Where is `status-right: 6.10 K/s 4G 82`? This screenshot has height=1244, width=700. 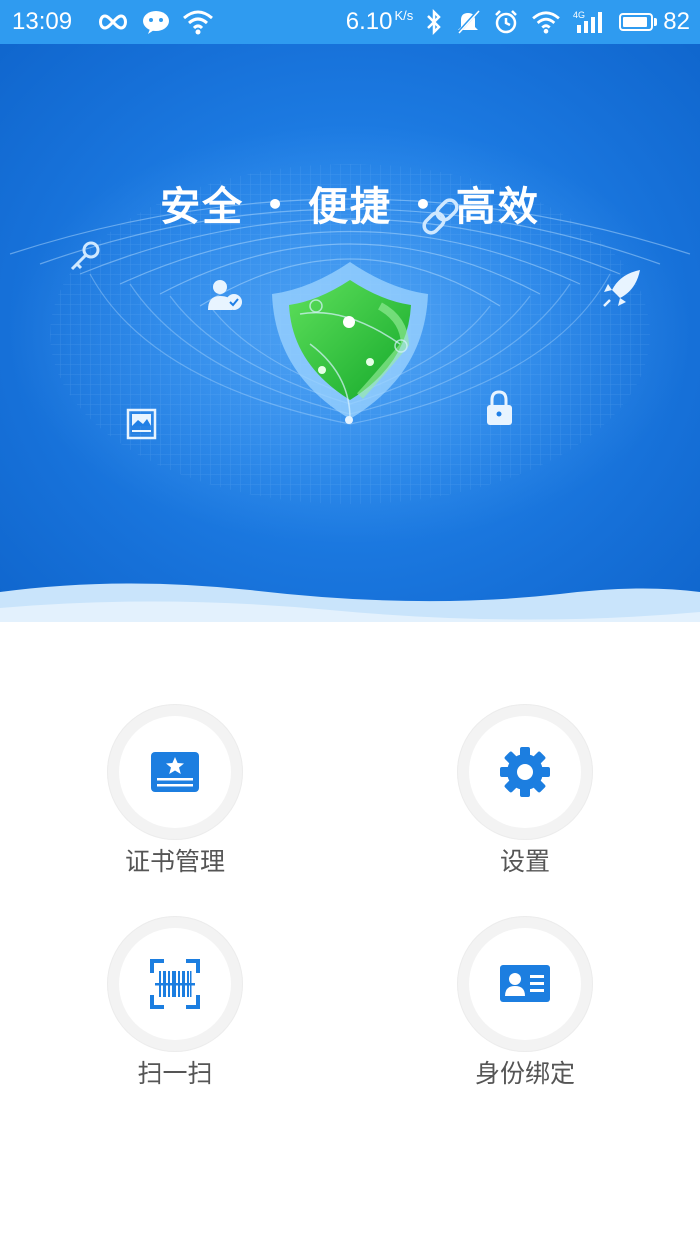 status-right: 6.10 K/s 4G 82 is located at coordinates (518, 22).